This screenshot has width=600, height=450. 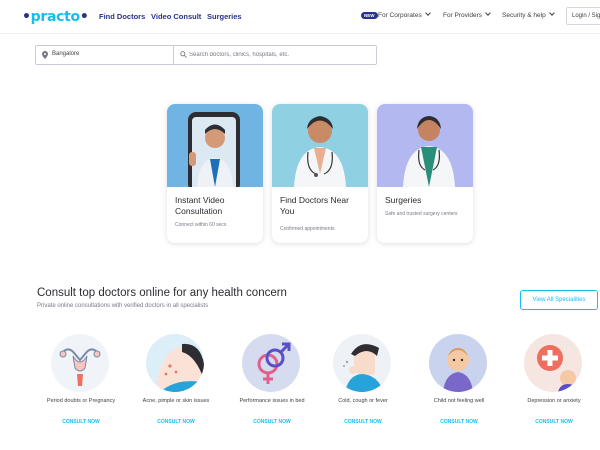 I want to click on cough-person-icon, so click(x=362, y=363).